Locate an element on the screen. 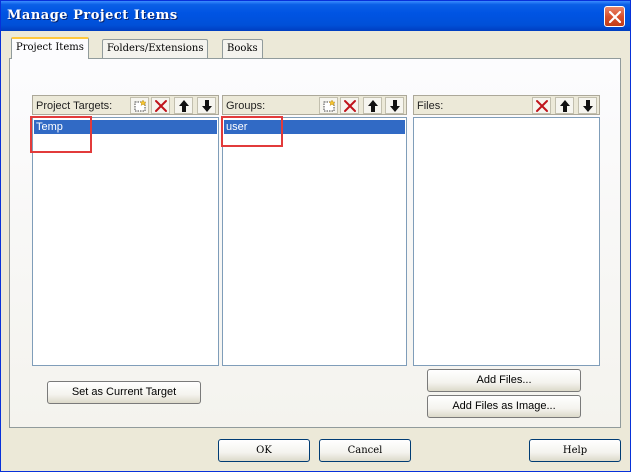 The height and width of the screenshot is (472, 631). move-group-up-button is located at coordinates (372, 105).